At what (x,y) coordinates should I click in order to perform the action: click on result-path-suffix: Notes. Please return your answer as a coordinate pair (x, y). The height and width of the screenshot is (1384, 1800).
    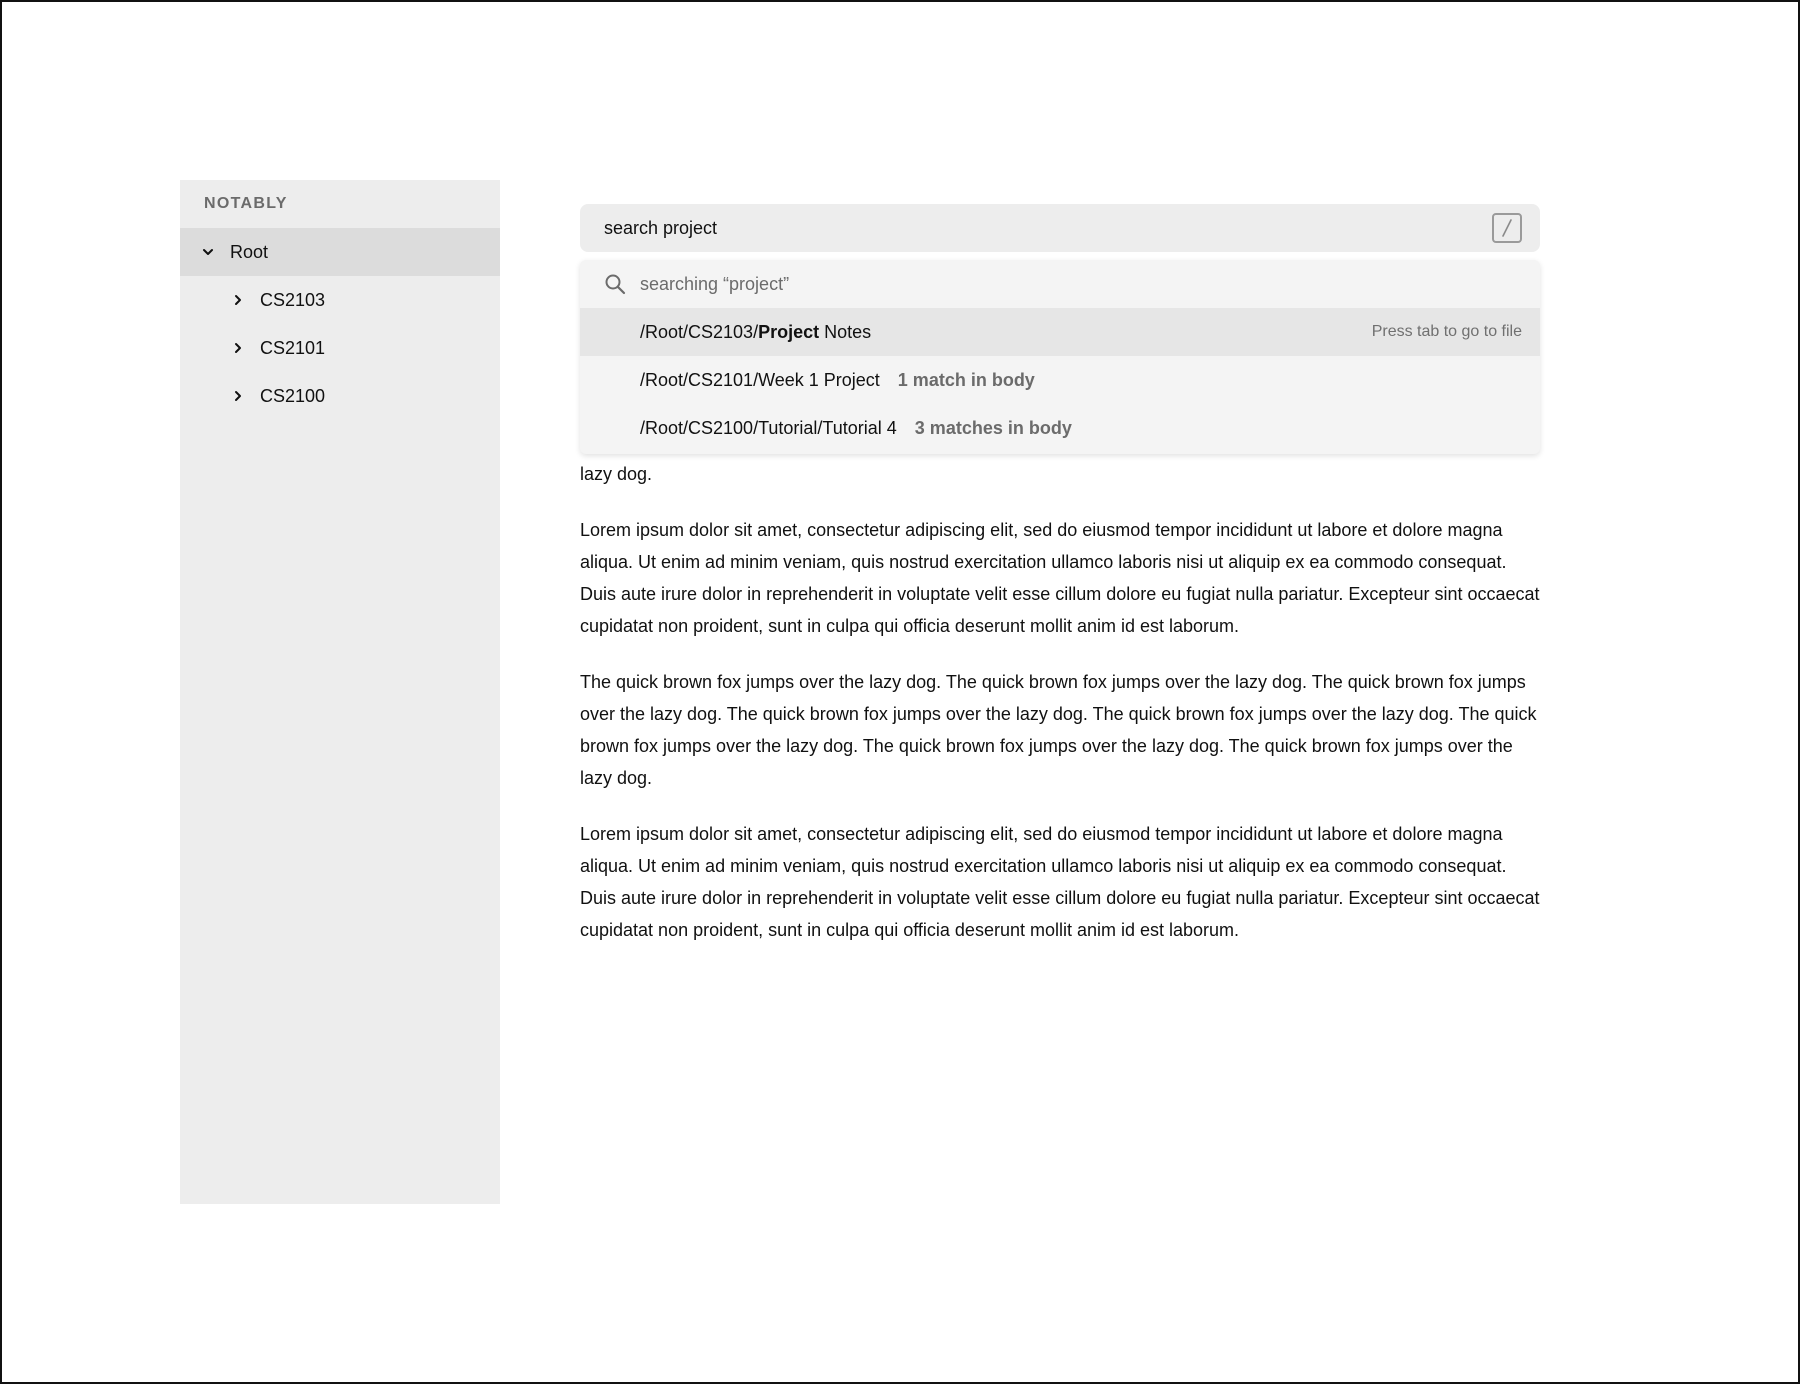
    Looking at the image, I should click on (845, 331).